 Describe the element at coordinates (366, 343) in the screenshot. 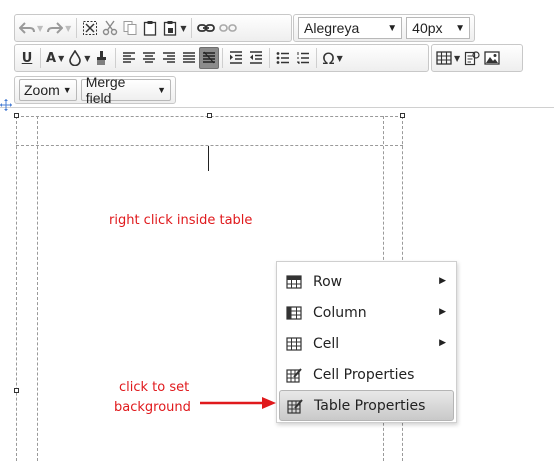

I see `context-menu-item-cell: Cell ▶` at that location.